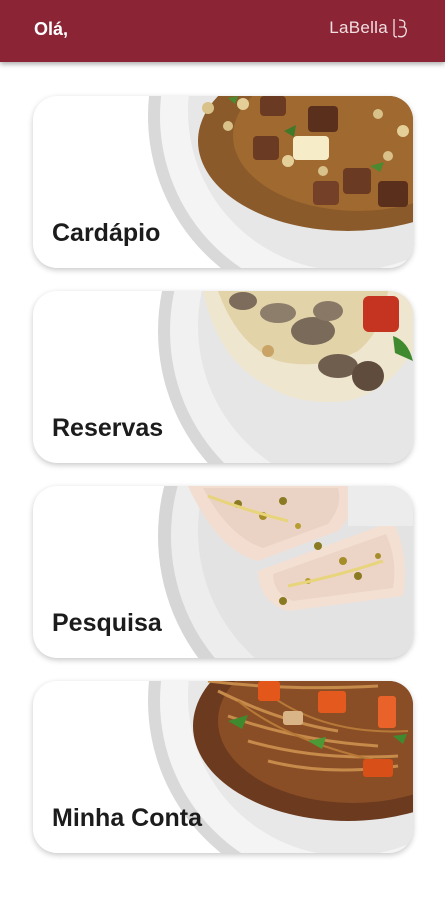 This screenshot has width=445, height=900. Describe the element at coordinates (280, 182) in the screenshot. I see `stew-dish-image` at that location.